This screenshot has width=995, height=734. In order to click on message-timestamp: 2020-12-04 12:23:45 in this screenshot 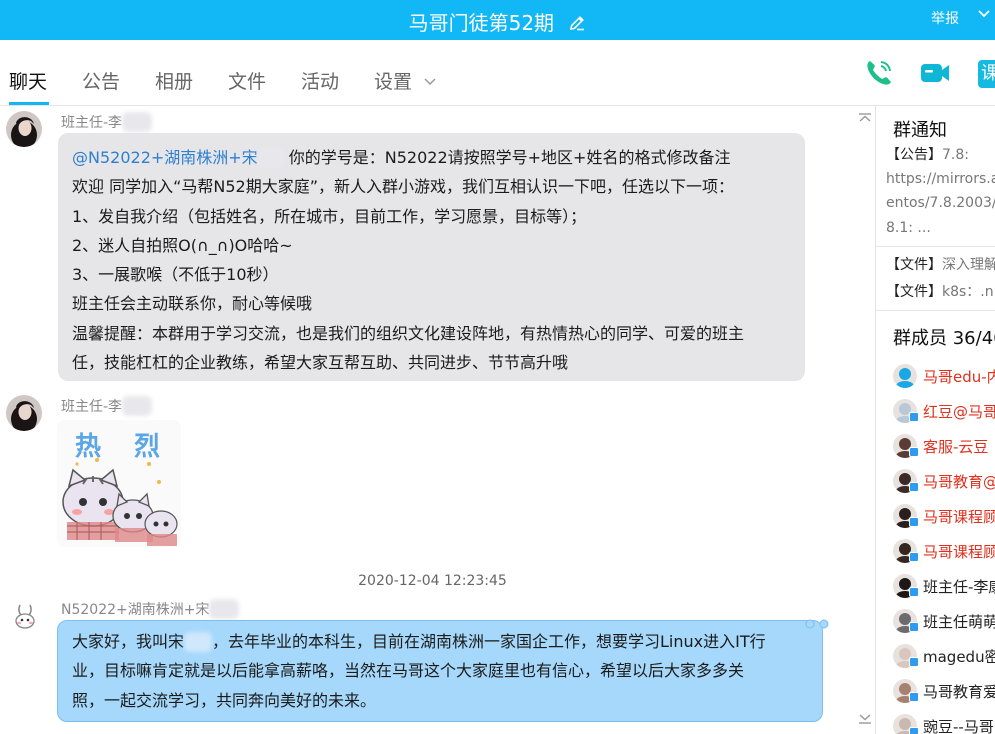, I will do `click(432, 581)`.